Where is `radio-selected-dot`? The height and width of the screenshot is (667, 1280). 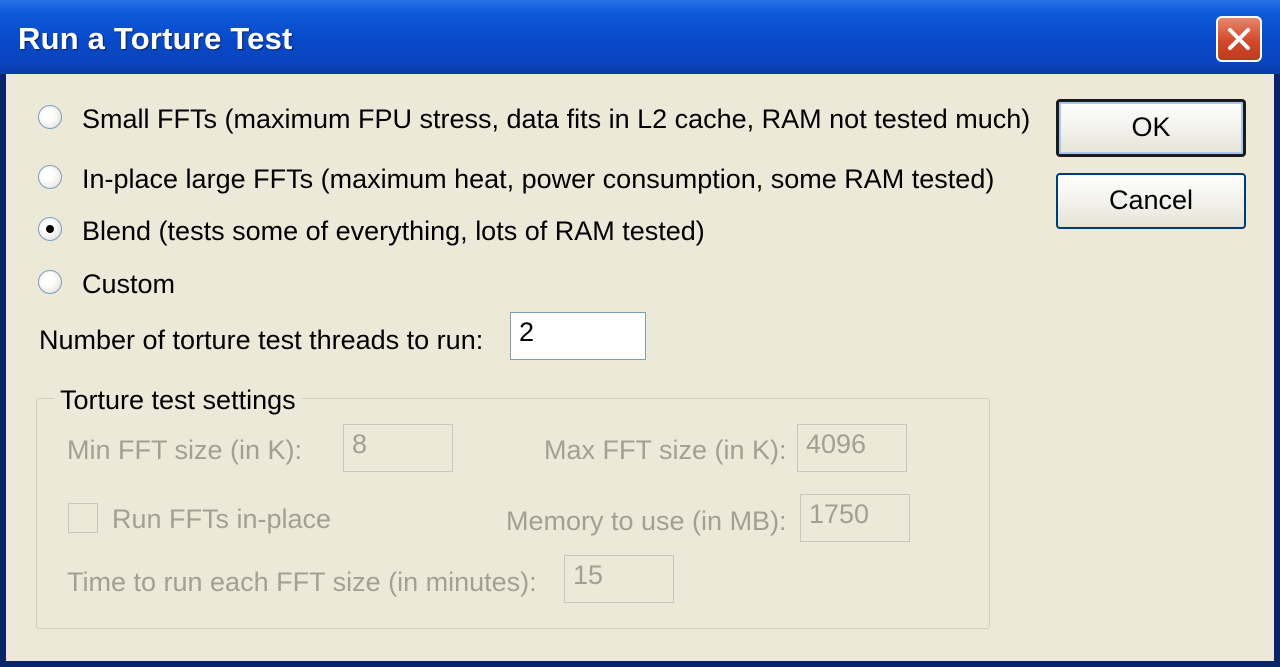
radio-selected-dot is located at coordinates (50, 229).